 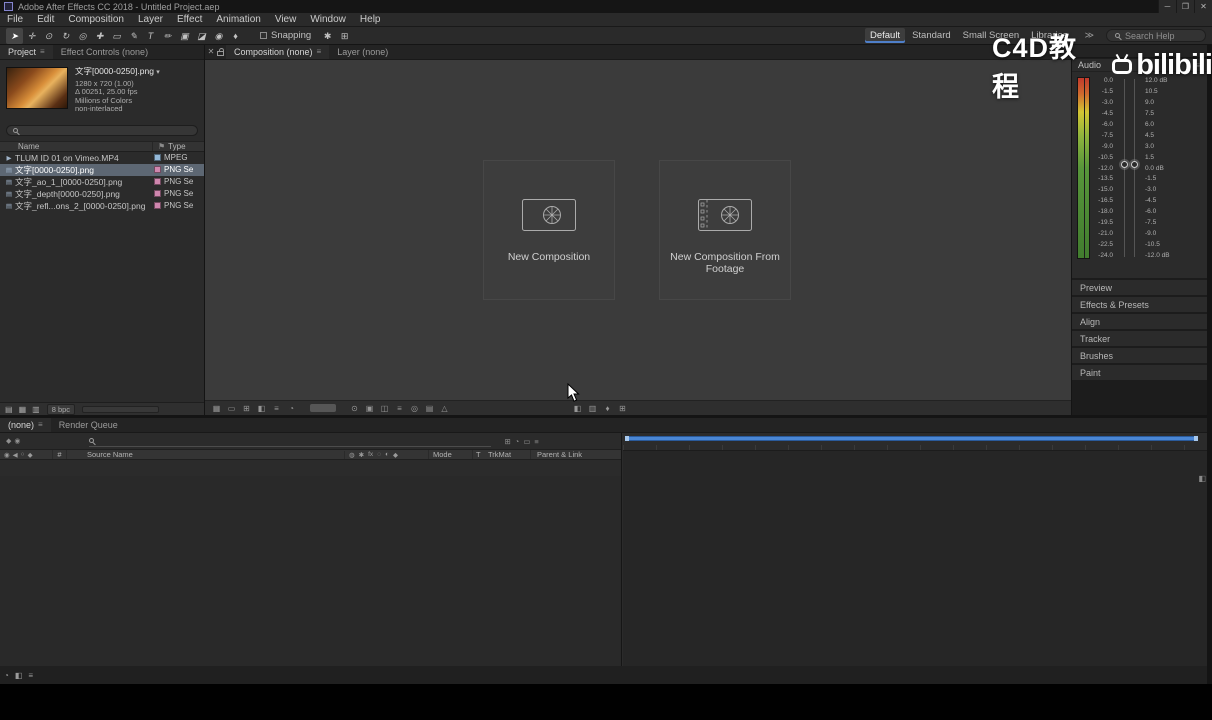 I want to click on layer-switch-icon: ◌, so click(x=379, y=455).